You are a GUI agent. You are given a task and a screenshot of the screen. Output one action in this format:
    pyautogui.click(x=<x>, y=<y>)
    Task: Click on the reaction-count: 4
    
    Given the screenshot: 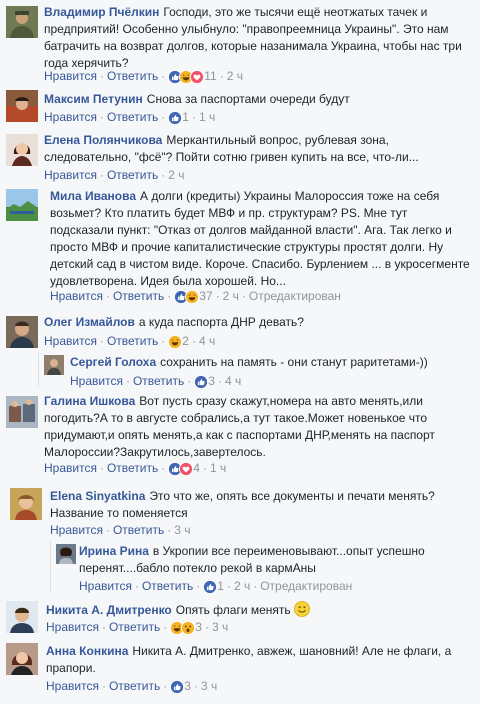 What is the action you would take?
    pyautogui.click(x=196, y=468)
    